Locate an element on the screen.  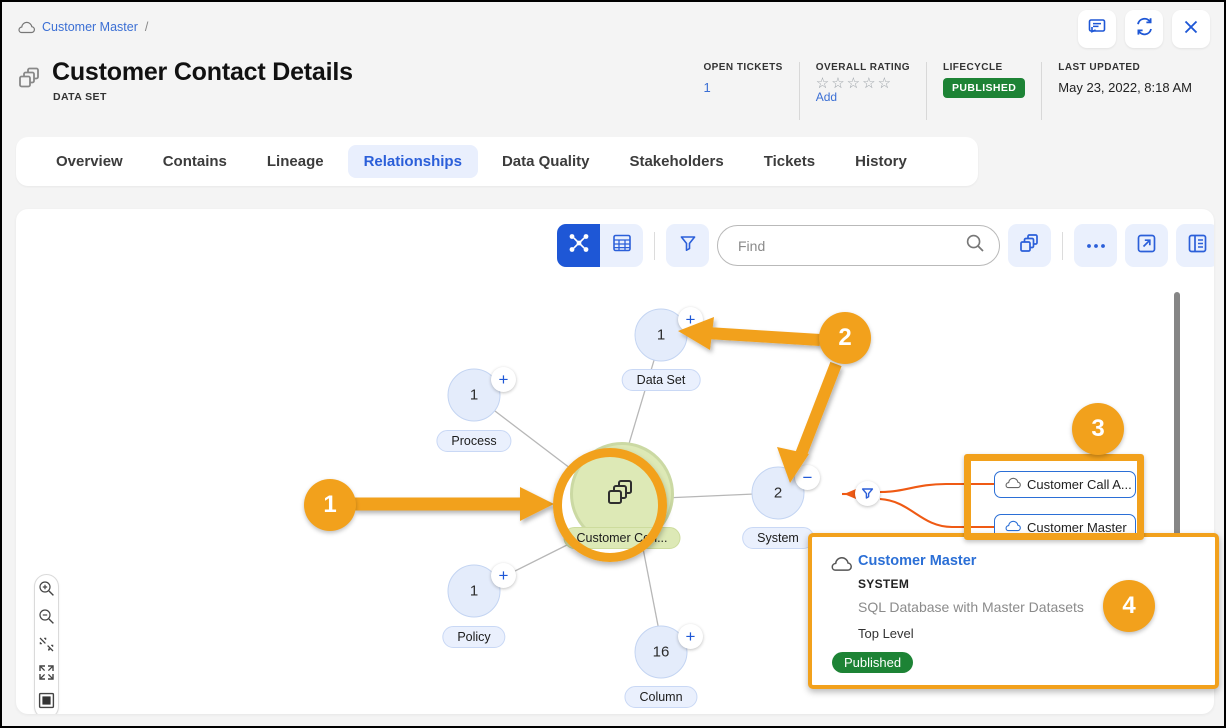
annotation-callout-4: 4 is located at coordinates (1129, 606).